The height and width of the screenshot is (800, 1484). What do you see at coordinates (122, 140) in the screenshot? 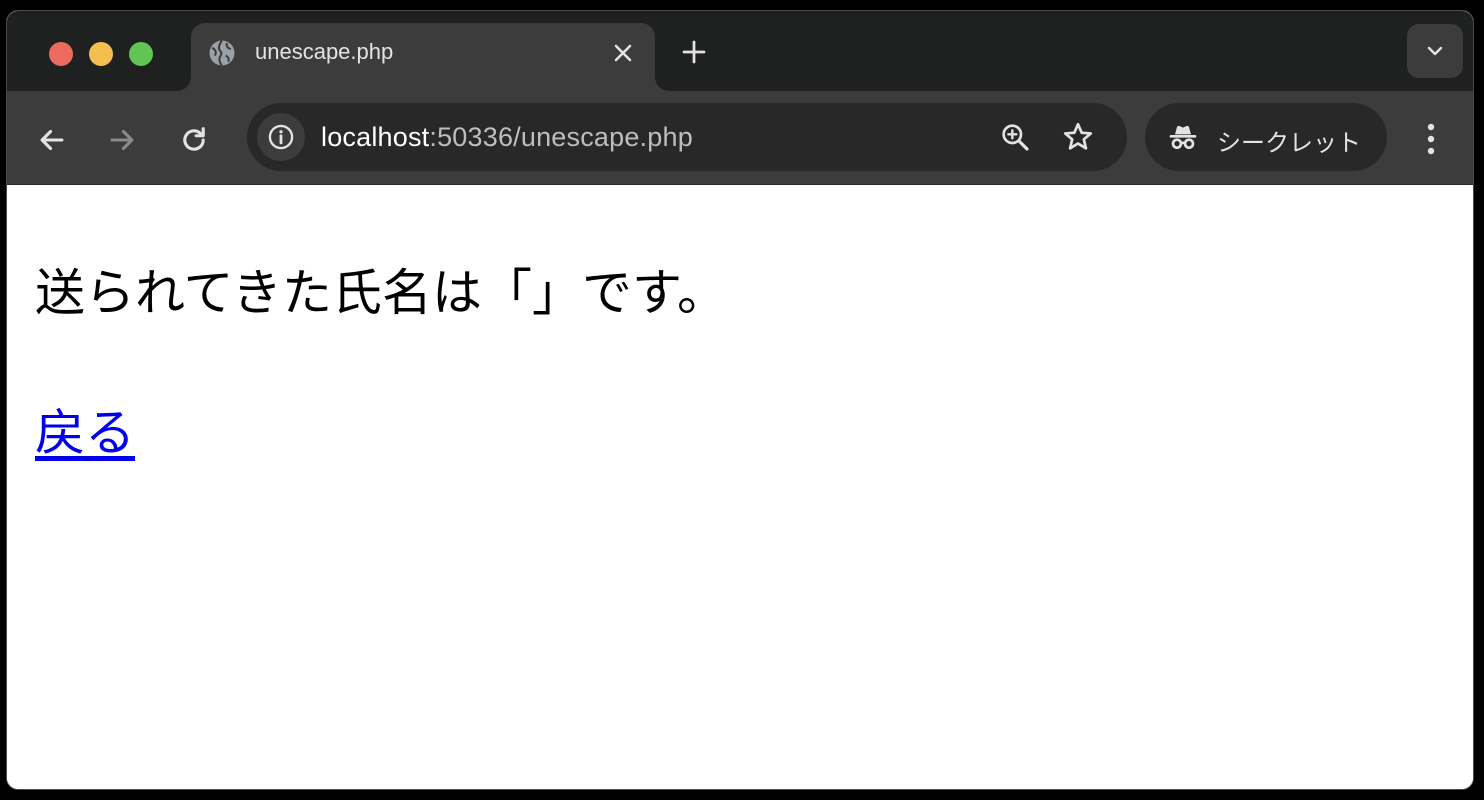
I see `forward-arrow-icon` at bounding box center [122, 140].